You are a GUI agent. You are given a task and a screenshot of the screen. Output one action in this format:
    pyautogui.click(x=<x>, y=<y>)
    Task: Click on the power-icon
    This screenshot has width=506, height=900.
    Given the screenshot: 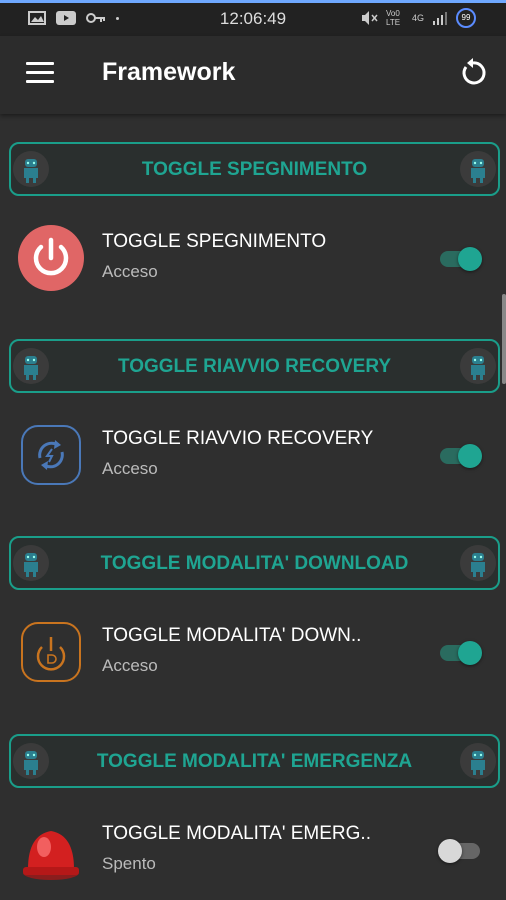 What is the action you would take?
    pyautogui.click(x=51, y=258)
    